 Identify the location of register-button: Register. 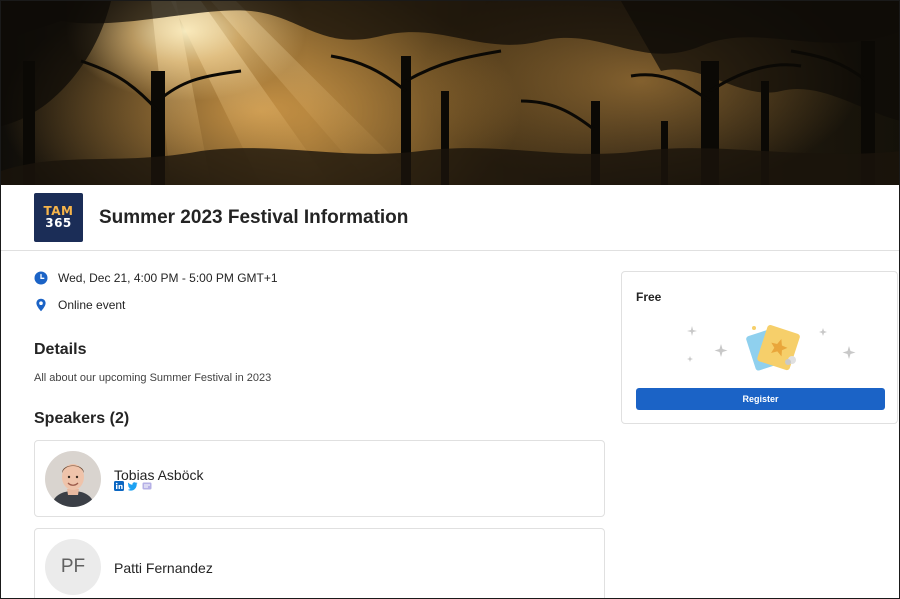
(760, 399).